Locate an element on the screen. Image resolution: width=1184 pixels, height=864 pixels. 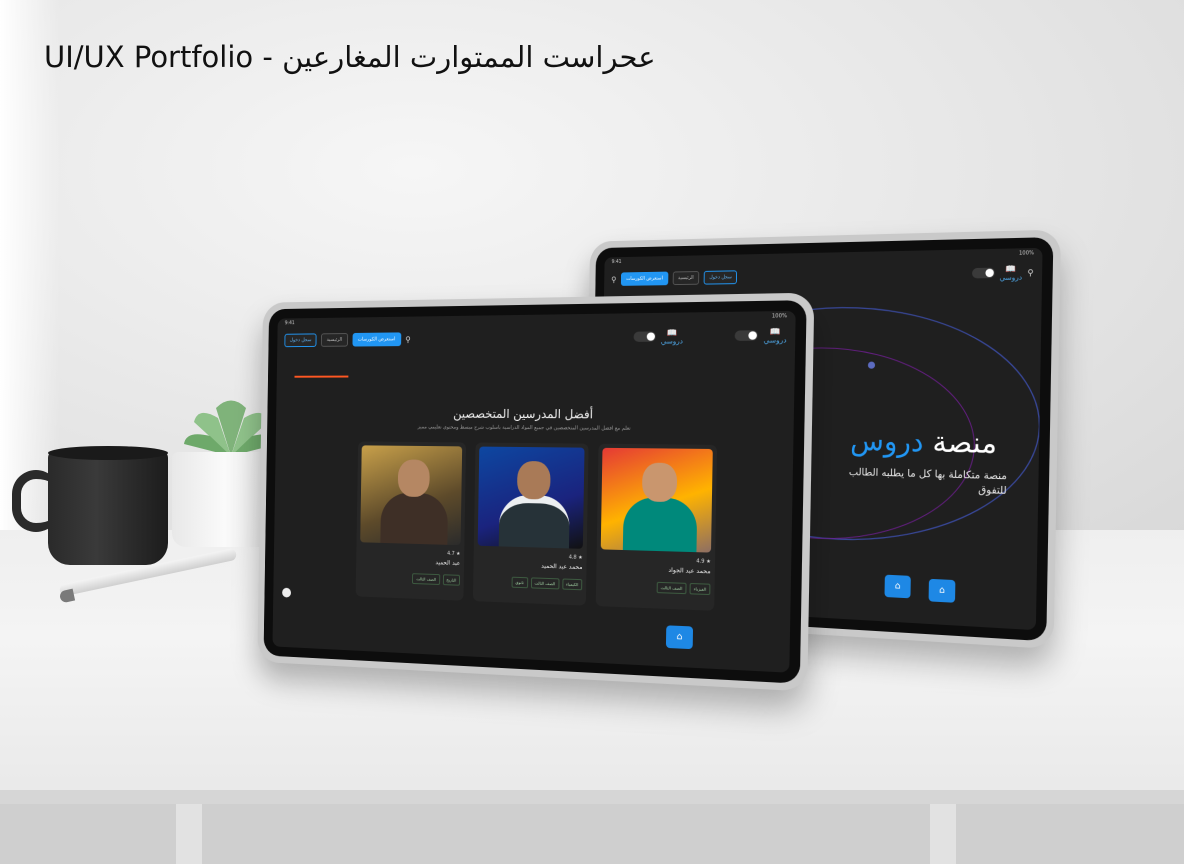
teacher-card: ★ 4.7 عبد الحميد التاريخ الصف الثالث is located at coordinates (411, 520).